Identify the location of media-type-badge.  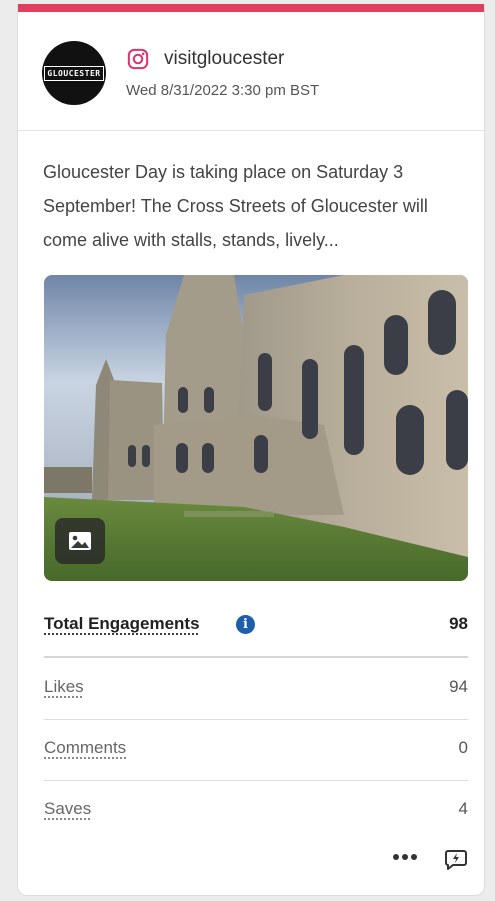
(80, 541).